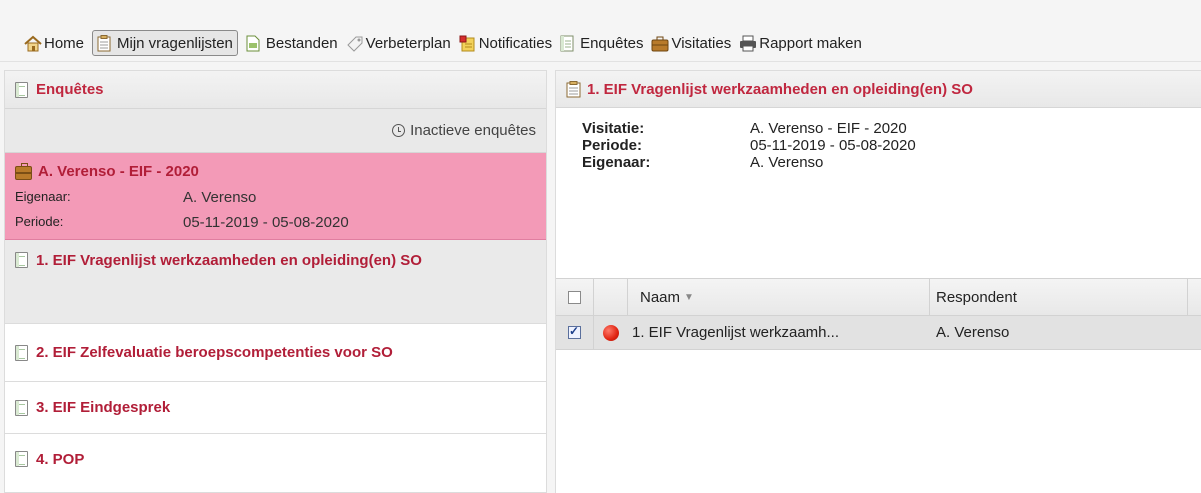  Describe the element at coordinates (33, 43) in the screenshot. I see `home-icon` at that location.